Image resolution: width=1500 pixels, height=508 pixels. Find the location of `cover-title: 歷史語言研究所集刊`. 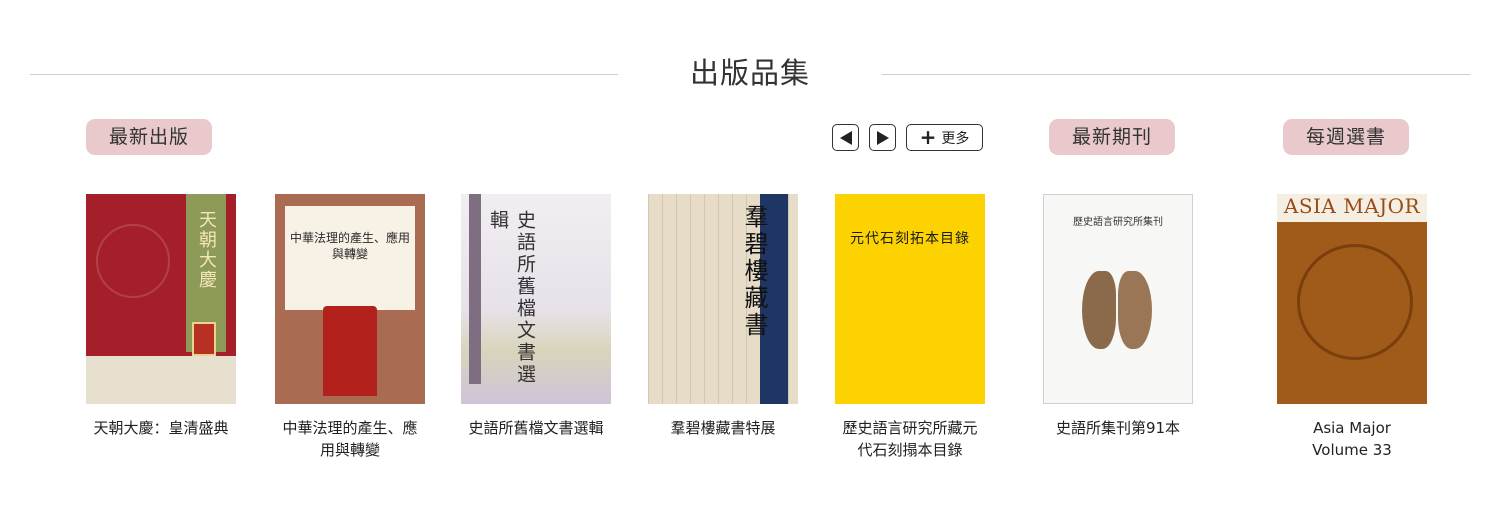

cover-title: 歷史語言研究所集刊 is located at coordinates (1118, 222).